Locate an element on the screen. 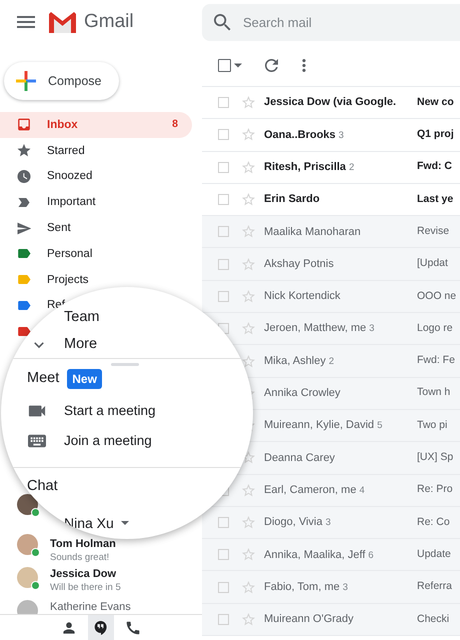  compose-button: Compose is located at coordinates (61, 81).